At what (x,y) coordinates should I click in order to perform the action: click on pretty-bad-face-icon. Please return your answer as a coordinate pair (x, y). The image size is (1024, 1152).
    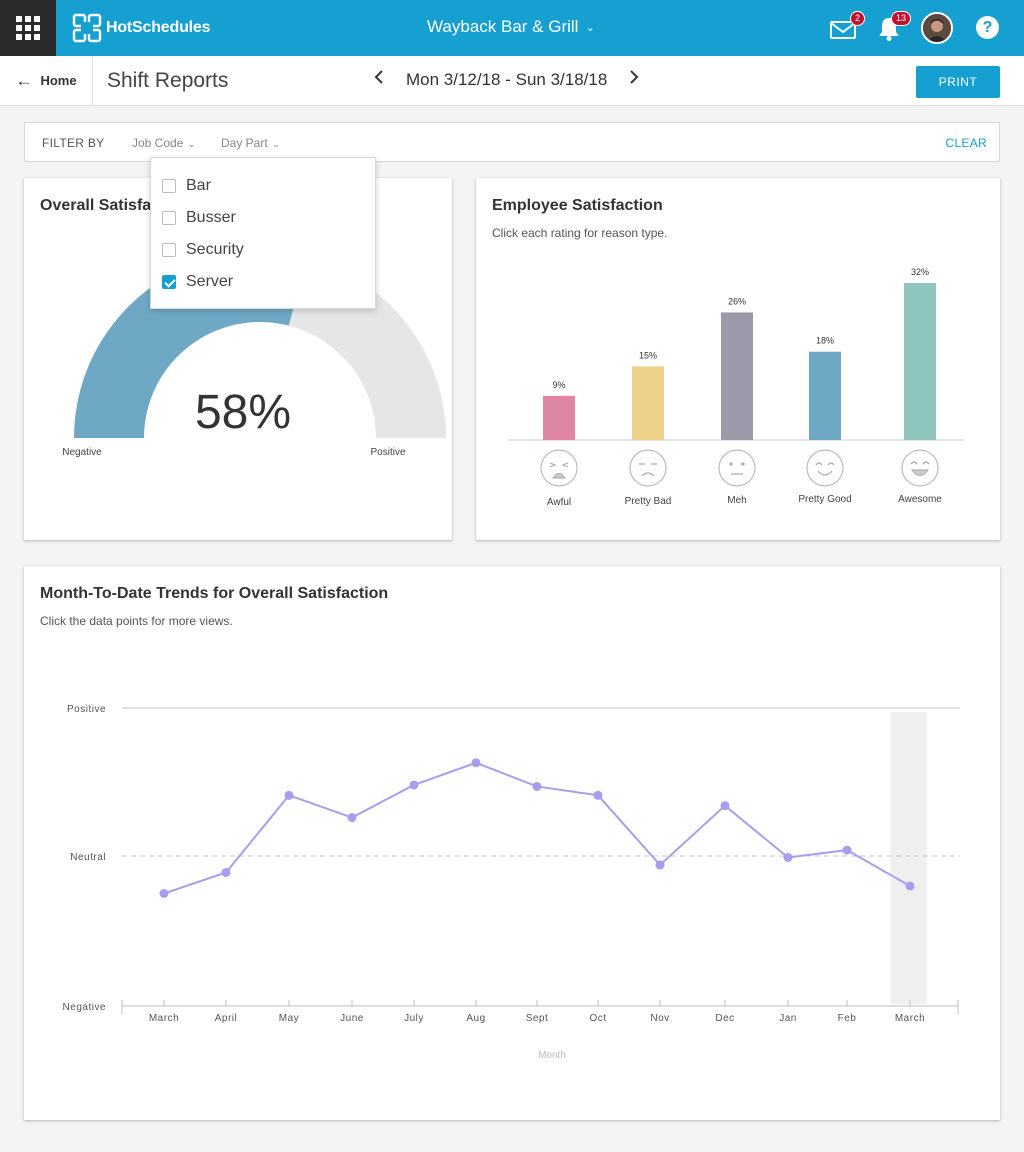
    Looking at the image, I should click on (648, 468).